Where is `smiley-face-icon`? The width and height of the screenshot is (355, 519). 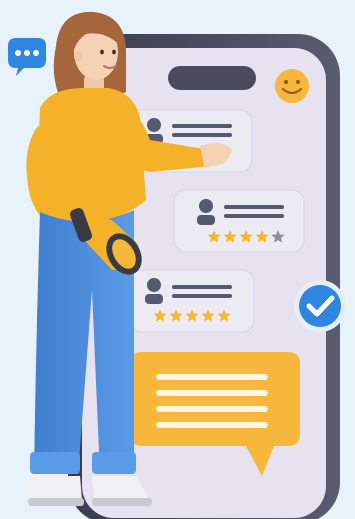 smiley-face-icon is located at coordinates (292, 86).